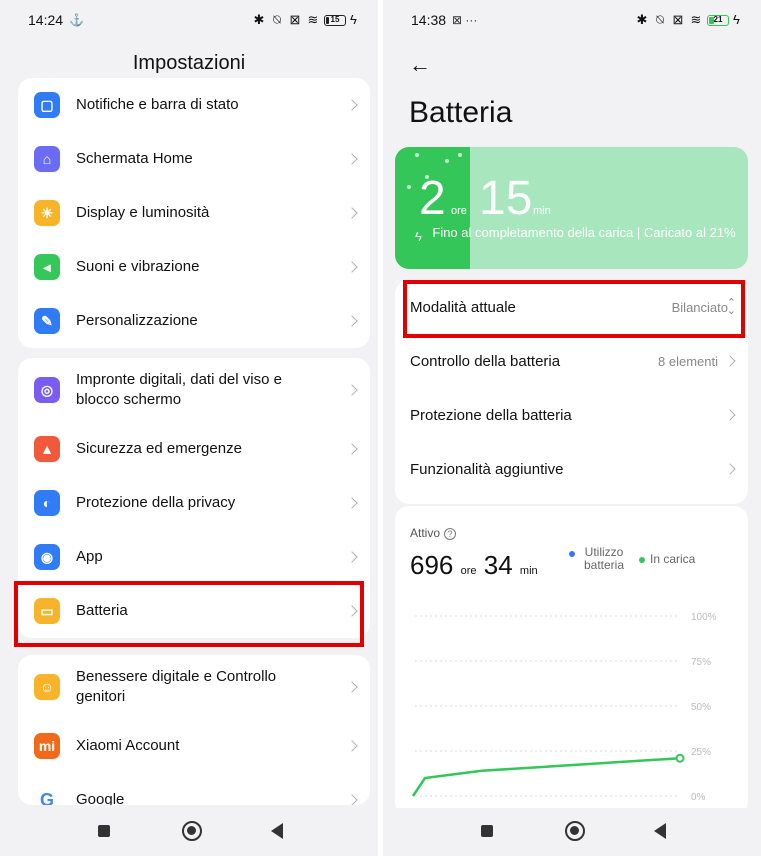  What do you see at coordinates (474, 565) in the screenshot?
I see `activity-total: 696 ore 34 min` at bounding box center [474, 565].